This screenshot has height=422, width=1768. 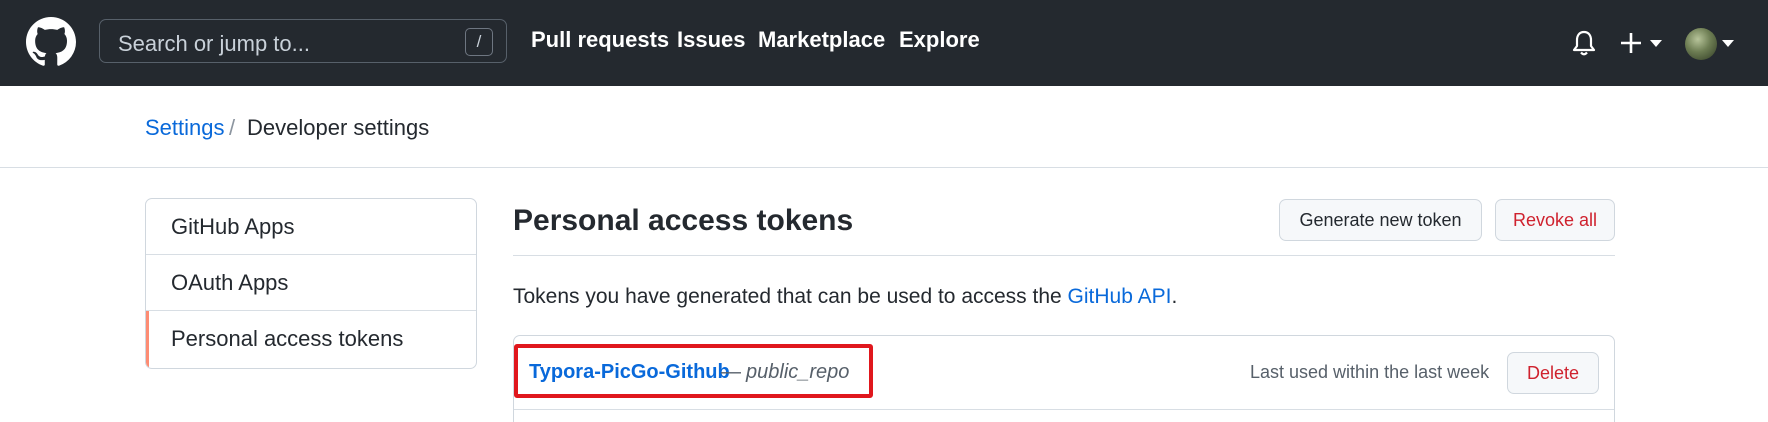 What do you see at coordinates (311, 339) in the screenshot?
I see `sidebar-item-personal-access-tokens: Personal access tokens` at bounding box center [311, 339].